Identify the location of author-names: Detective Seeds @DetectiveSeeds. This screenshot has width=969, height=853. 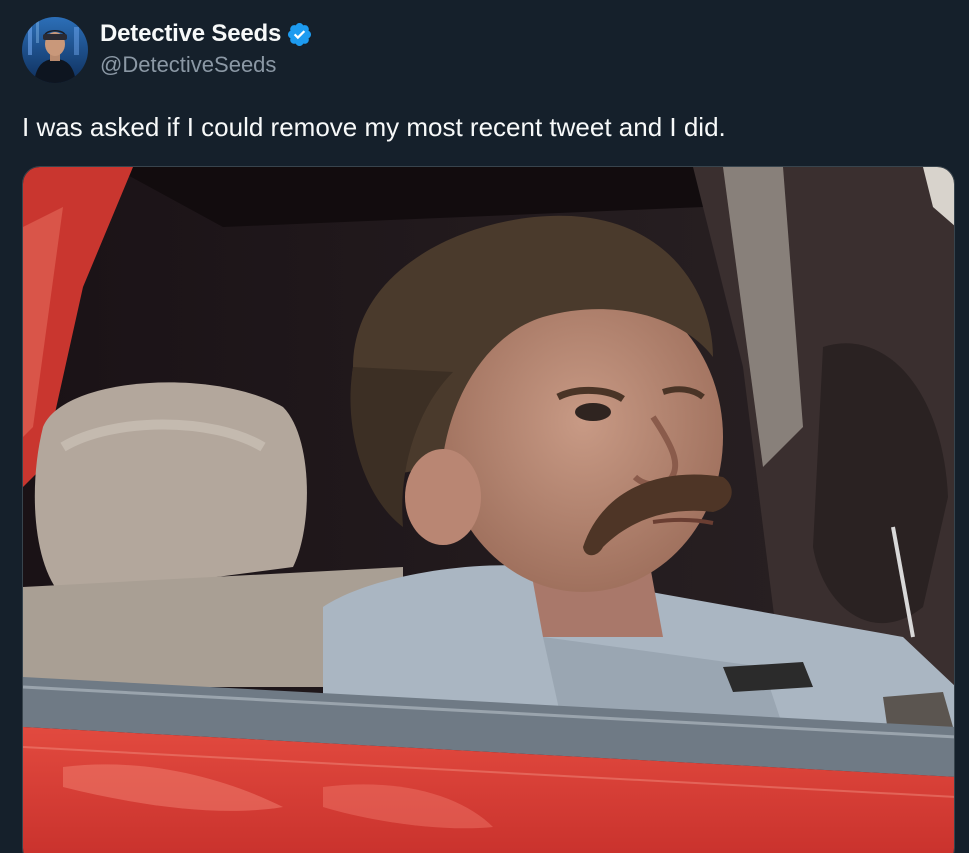
(206, 49).